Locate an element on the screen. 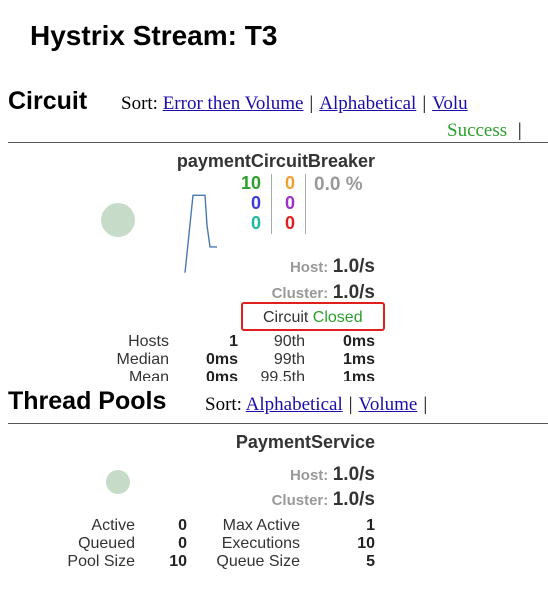 This screenshot has height=616, width=548. legend-success-label: Success is located at coordinates (477, 130).